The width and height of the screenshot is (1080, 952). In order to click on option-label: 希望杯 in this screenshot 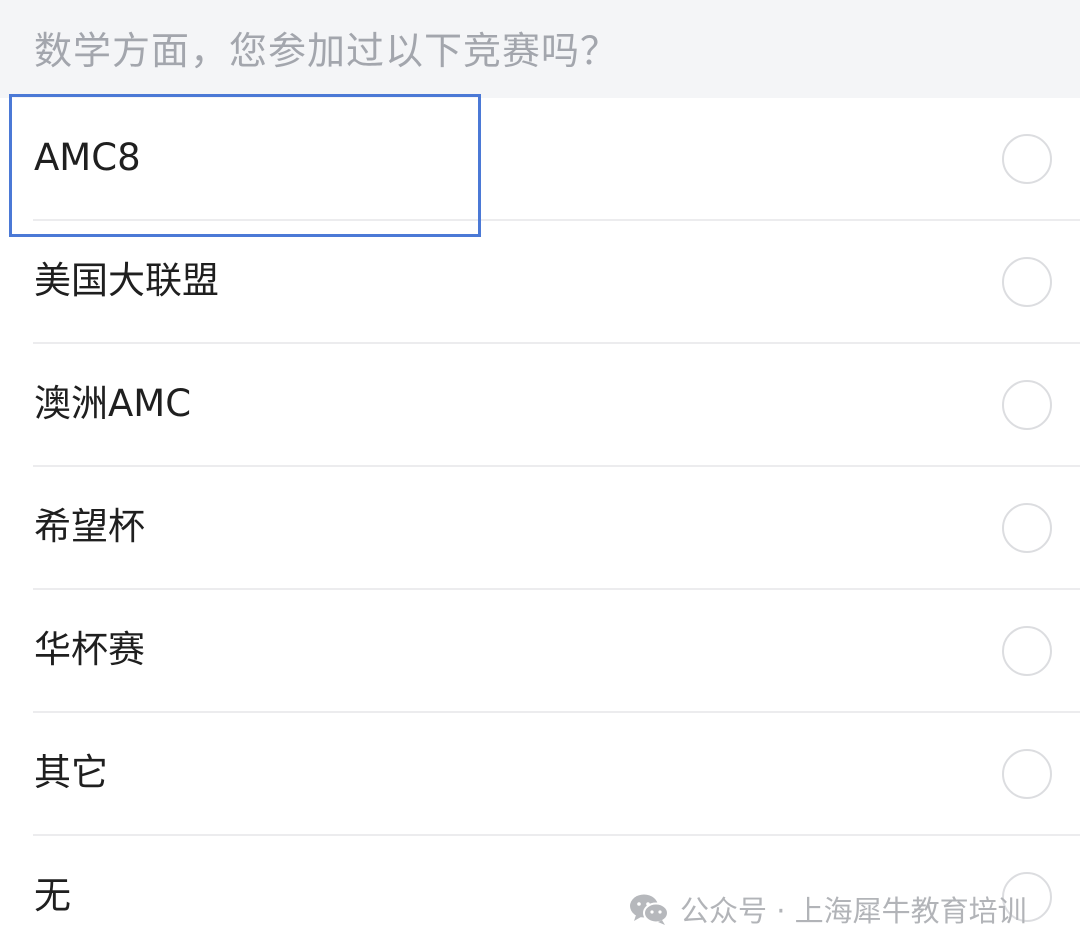, I will do `click(89, 526)`.